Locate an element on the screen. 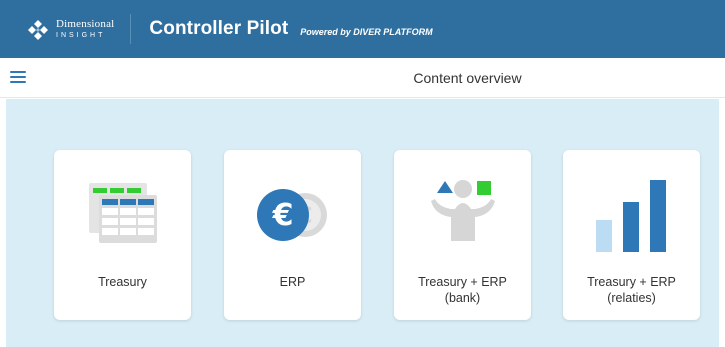 This screenshot has height=347, width=725. tile-label-line1: ERP is located at coordinates (292, 282).